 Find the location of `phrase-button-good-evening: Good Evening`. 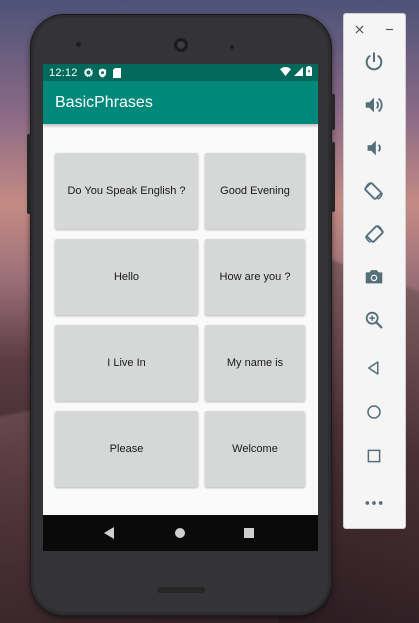

phrase-button-good-evening: Good Evening is located at coordinates (255, 191).